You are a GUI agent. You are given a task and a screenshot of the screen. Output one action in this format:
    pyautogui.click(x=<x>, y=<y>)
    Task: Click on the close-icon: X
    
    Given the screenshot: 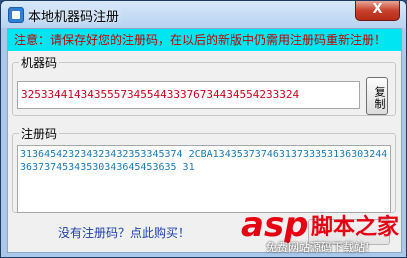 What is the action you would take?
    pyautogui.click(x=377, y=9)
    